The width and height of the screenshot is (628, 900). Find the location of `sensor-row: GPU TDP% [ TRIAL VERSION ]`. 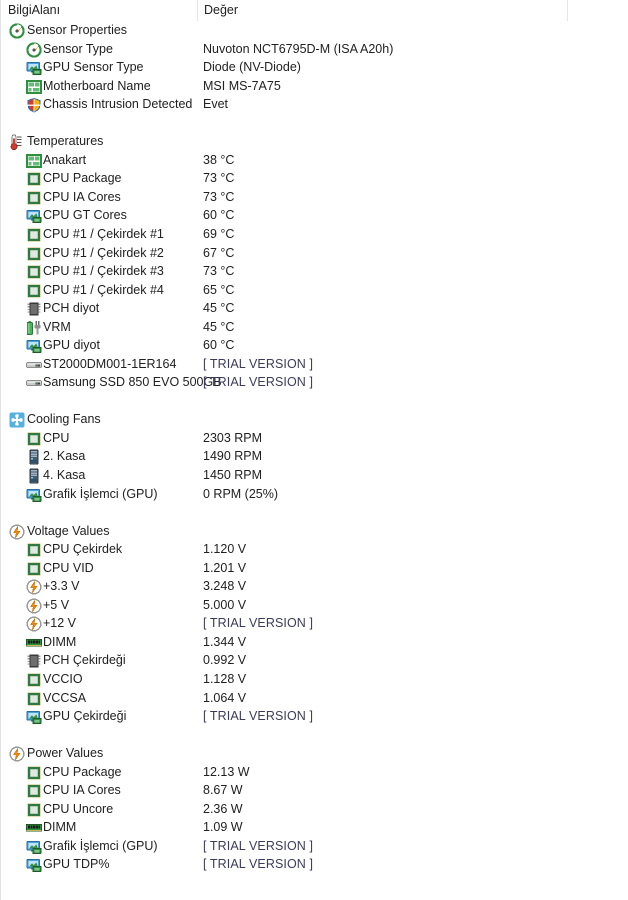

sensor-row: GPU TDP% [ TRIAL VERSION ] is located at coordinates (314, 864).